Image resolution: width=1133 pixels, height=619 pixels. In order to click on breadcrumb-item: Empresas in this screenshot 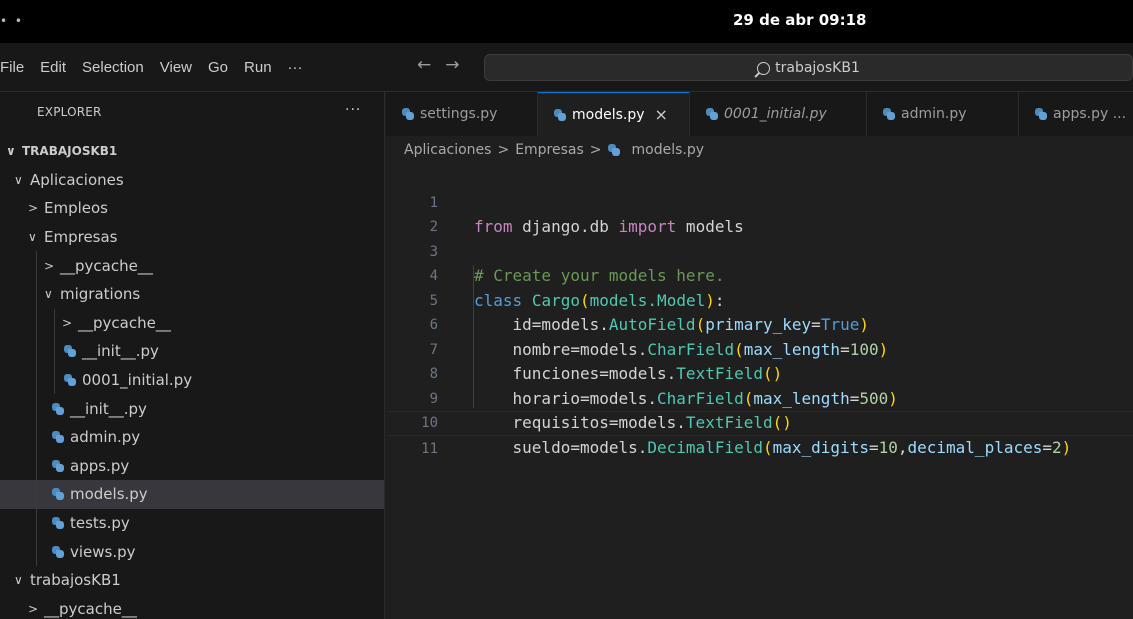, I will do `click(549, 150)`.